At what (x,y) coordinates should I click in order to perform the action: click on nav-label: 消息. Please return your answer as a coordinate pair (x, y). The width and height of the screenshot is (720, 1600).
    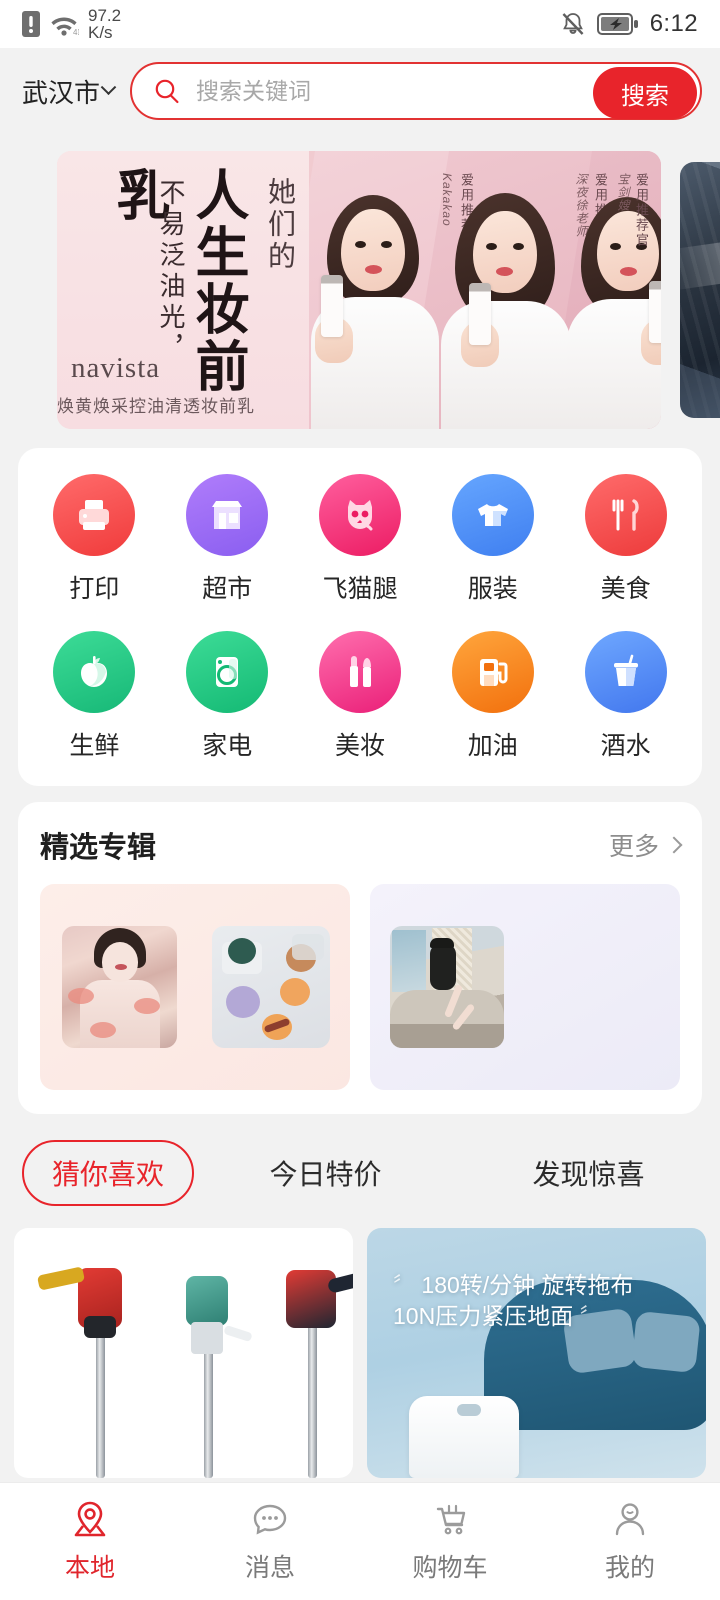
    Looking at the image, I should click on (269, 1568).